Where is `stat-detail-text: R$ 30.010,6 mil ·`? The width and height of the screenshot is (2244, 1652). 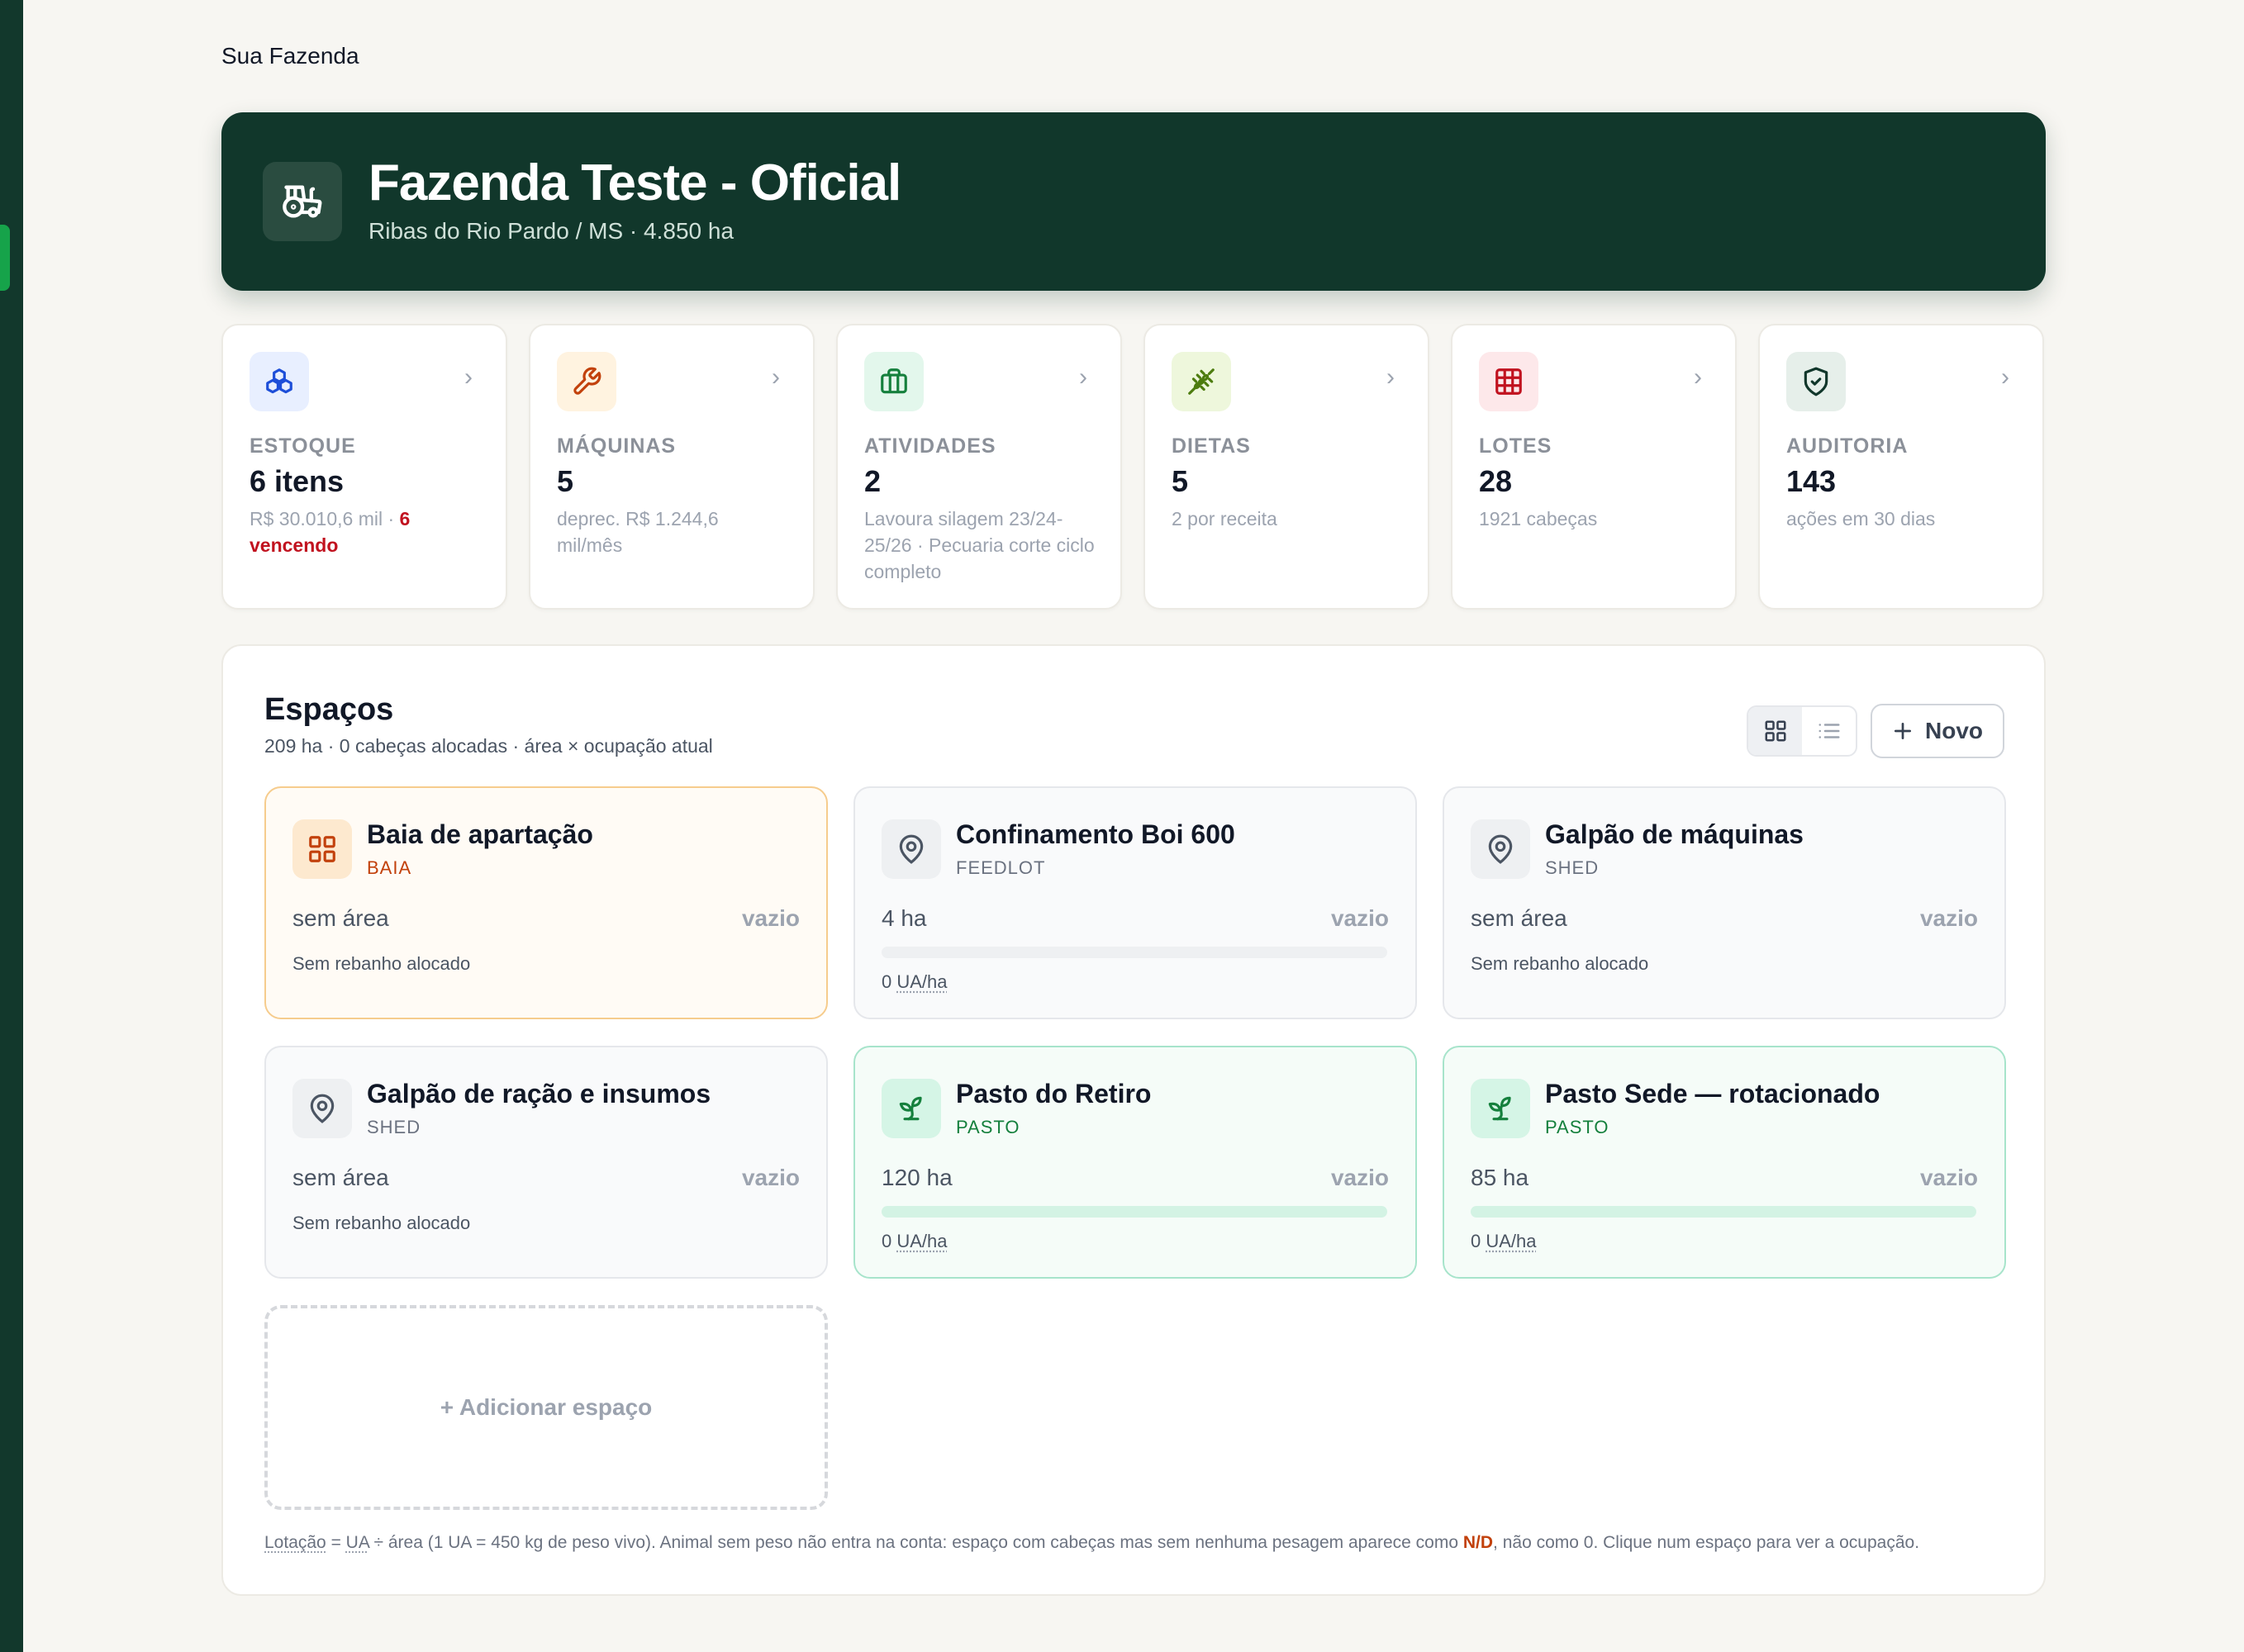
stat-detail-text: R$ 30.010,6 mil · is located at coordinates (325, 518).